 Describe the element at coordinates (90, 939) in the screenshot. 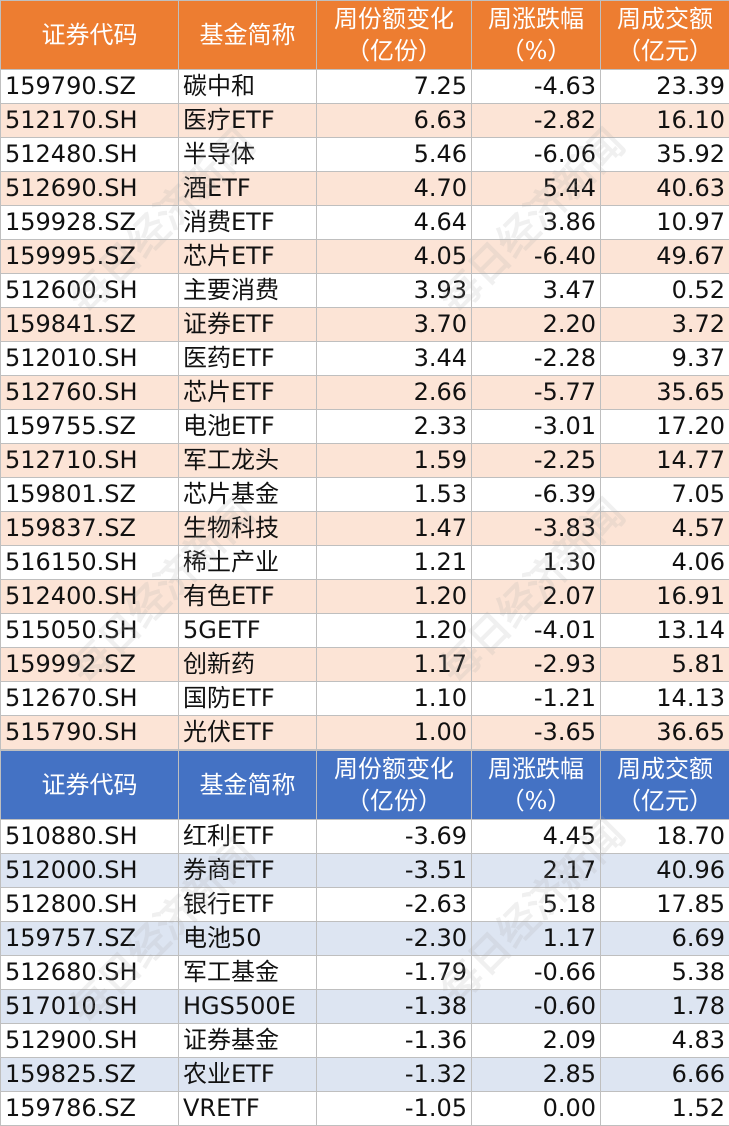

I see `fund-code: 159757.SZ` at that location.